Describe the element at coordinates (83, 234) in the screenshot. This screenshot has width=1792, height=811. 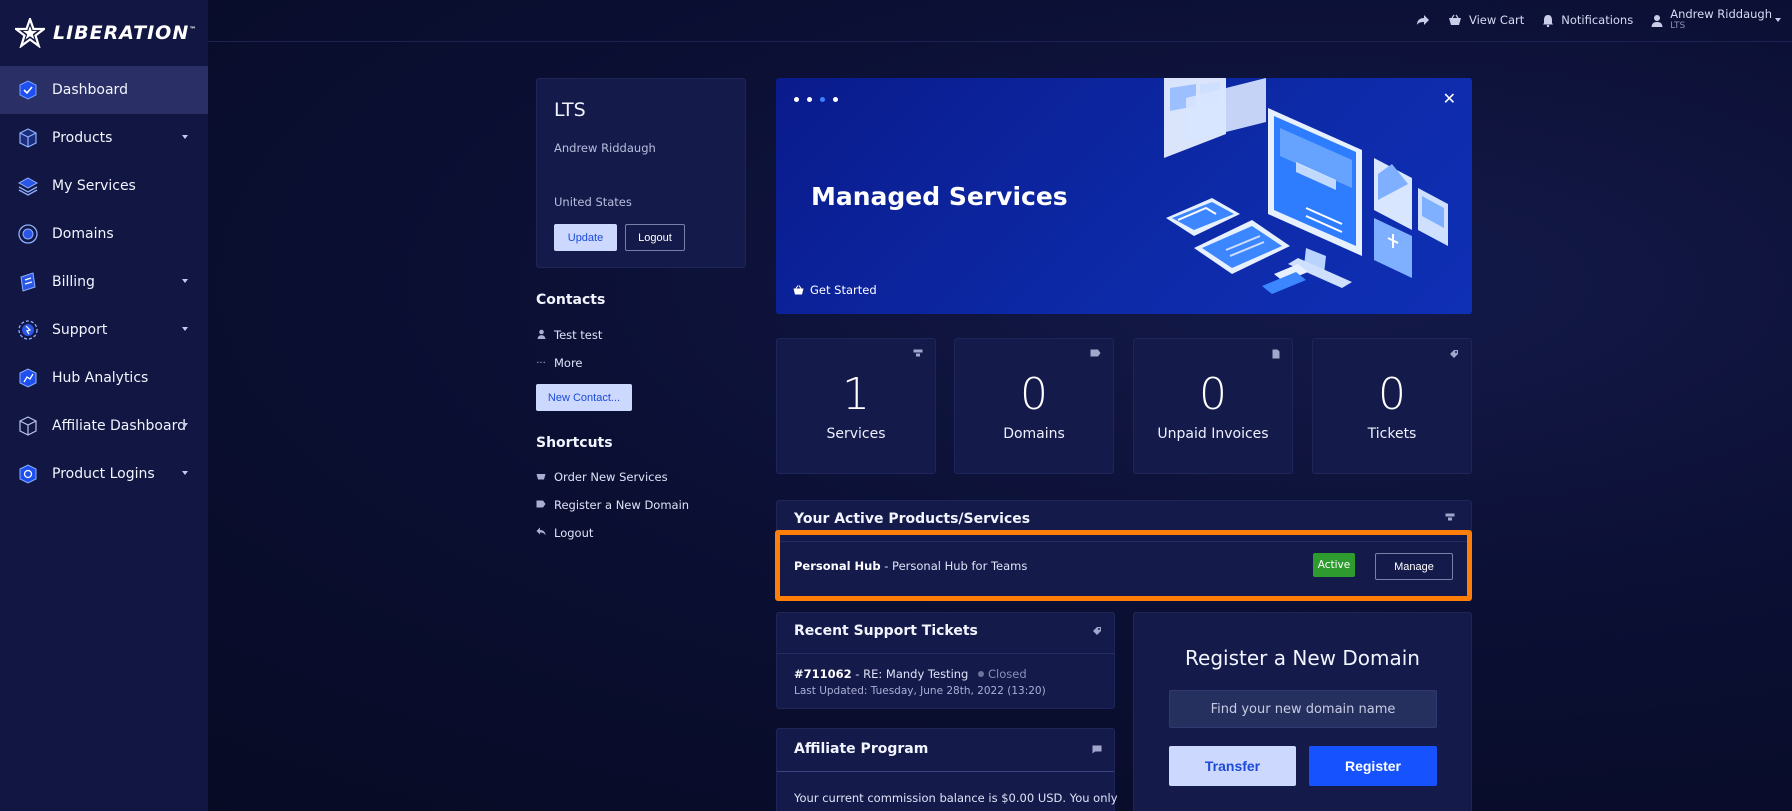
I see `sidebar-item-label: Domains` at that location.